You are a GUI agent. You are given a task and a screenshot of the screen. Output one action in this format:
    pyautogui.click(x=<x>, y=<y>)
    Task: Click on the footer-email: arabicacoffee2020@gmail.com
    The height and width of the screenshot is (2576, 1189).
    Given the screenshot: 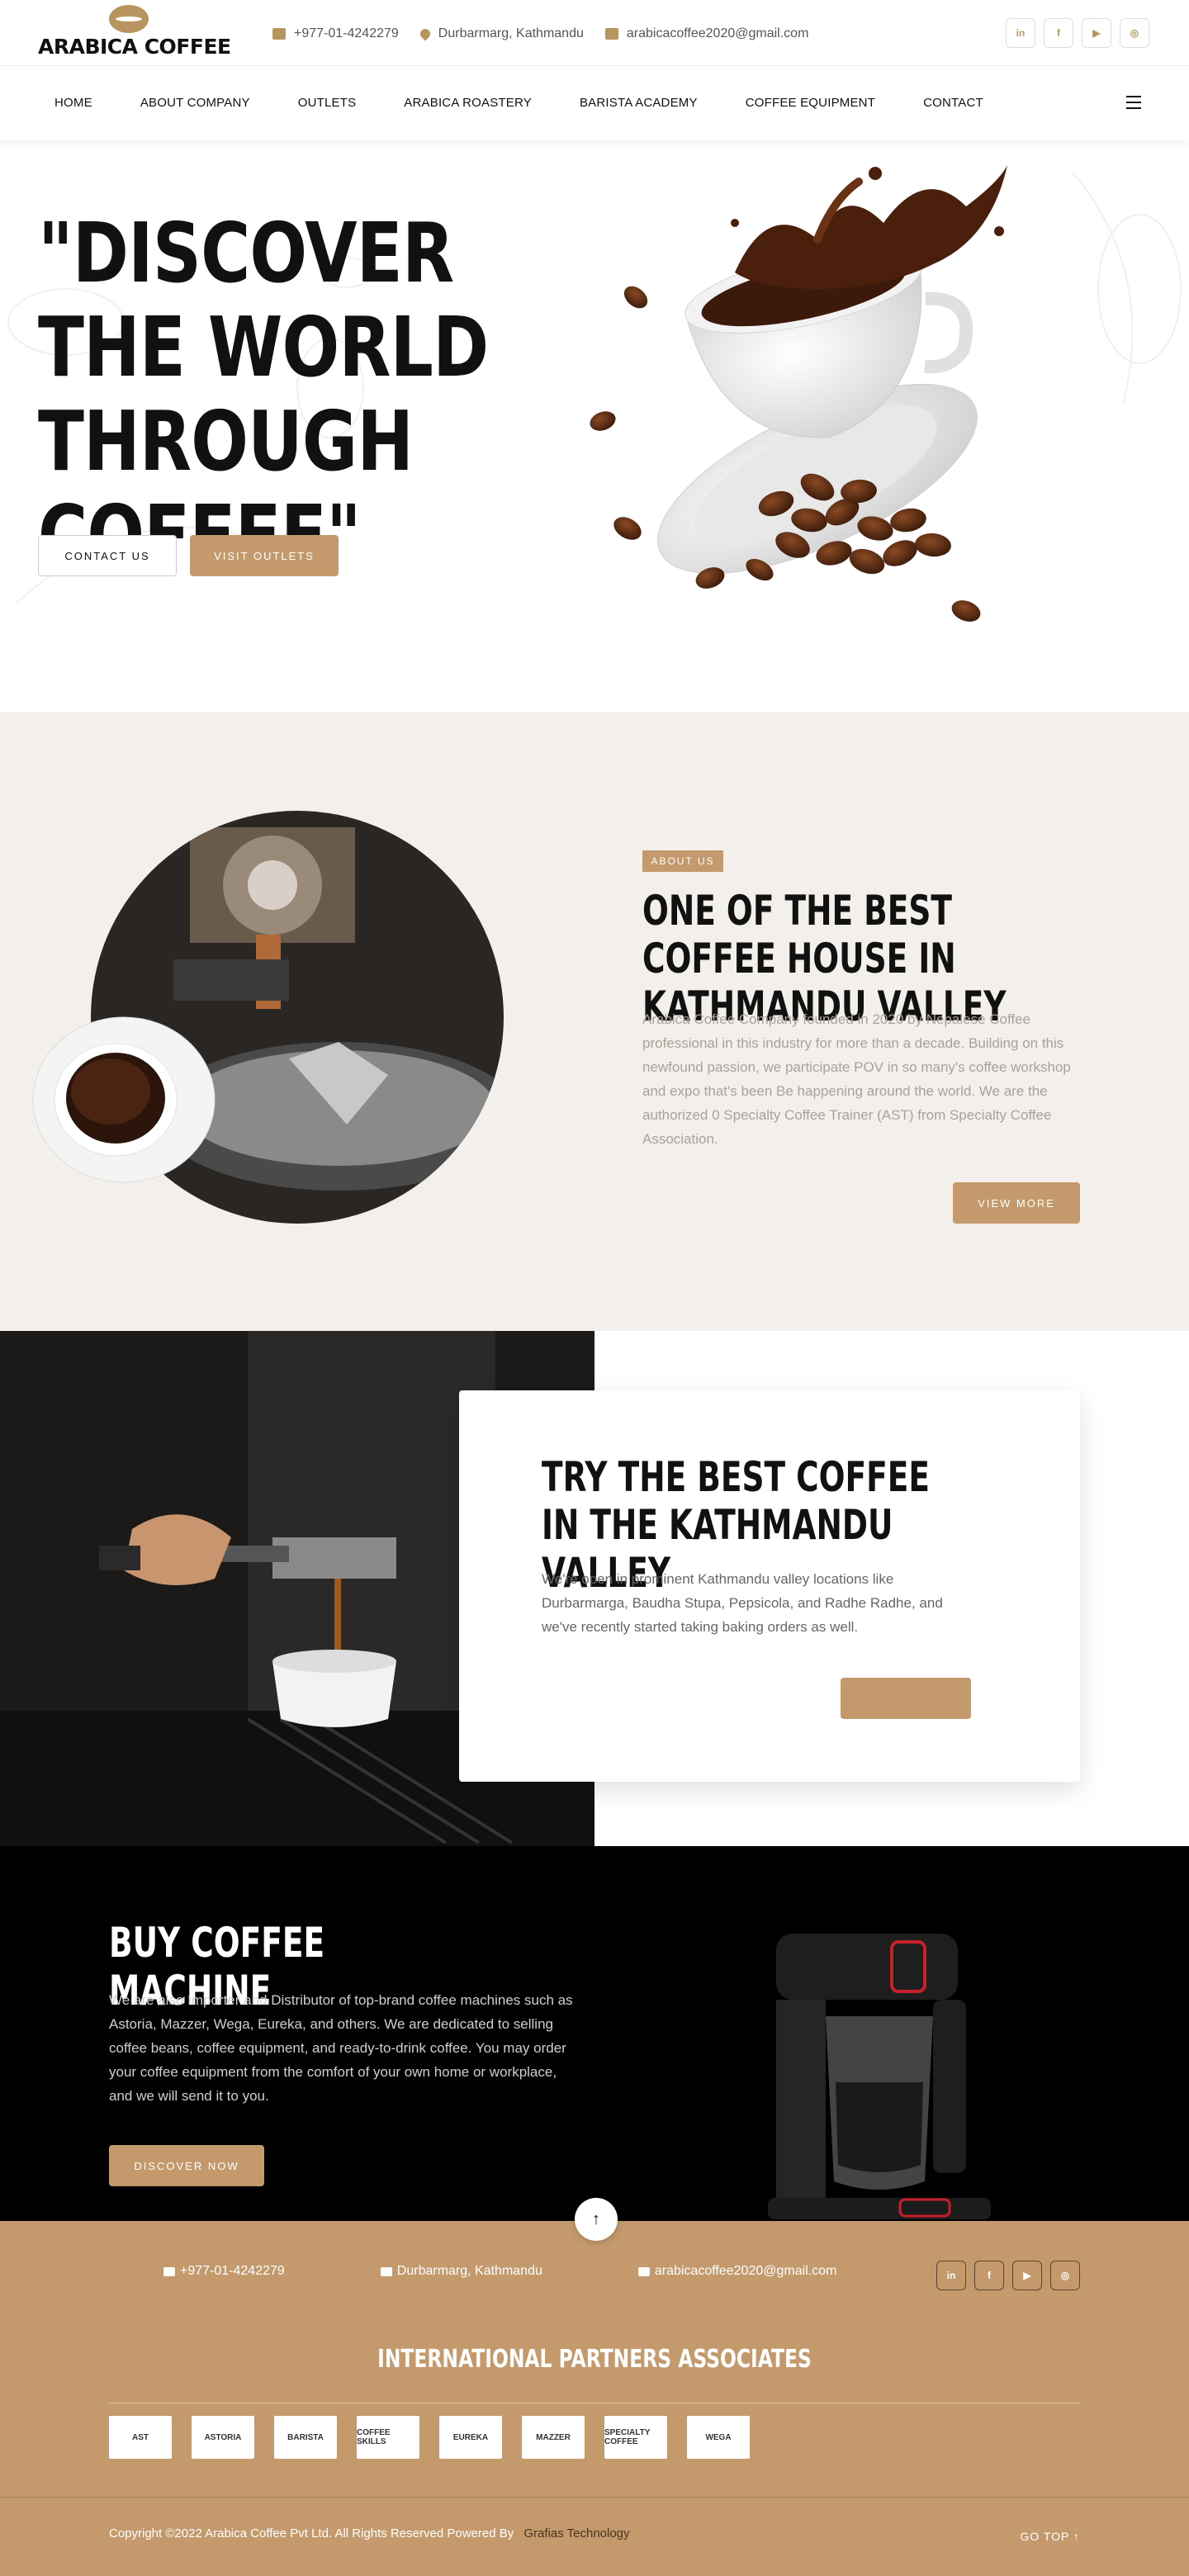 What is the action you would take?
    pyautogui.click(x=737, y=2271)
    